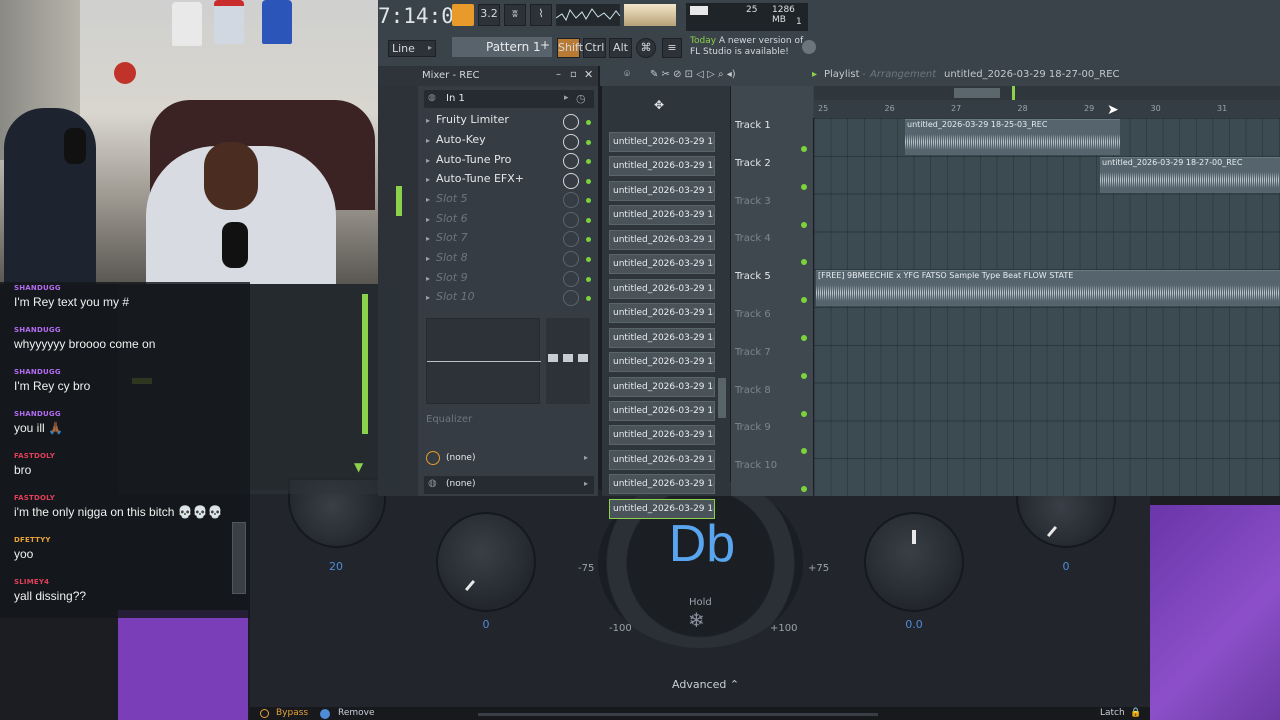 The height and width of the screenshot is (720, 1280). What do you see at coordinates (541, 15) in the screenshot?
I see `waveform-toggle-icon: ⌇` at bounding box center [541, 15].